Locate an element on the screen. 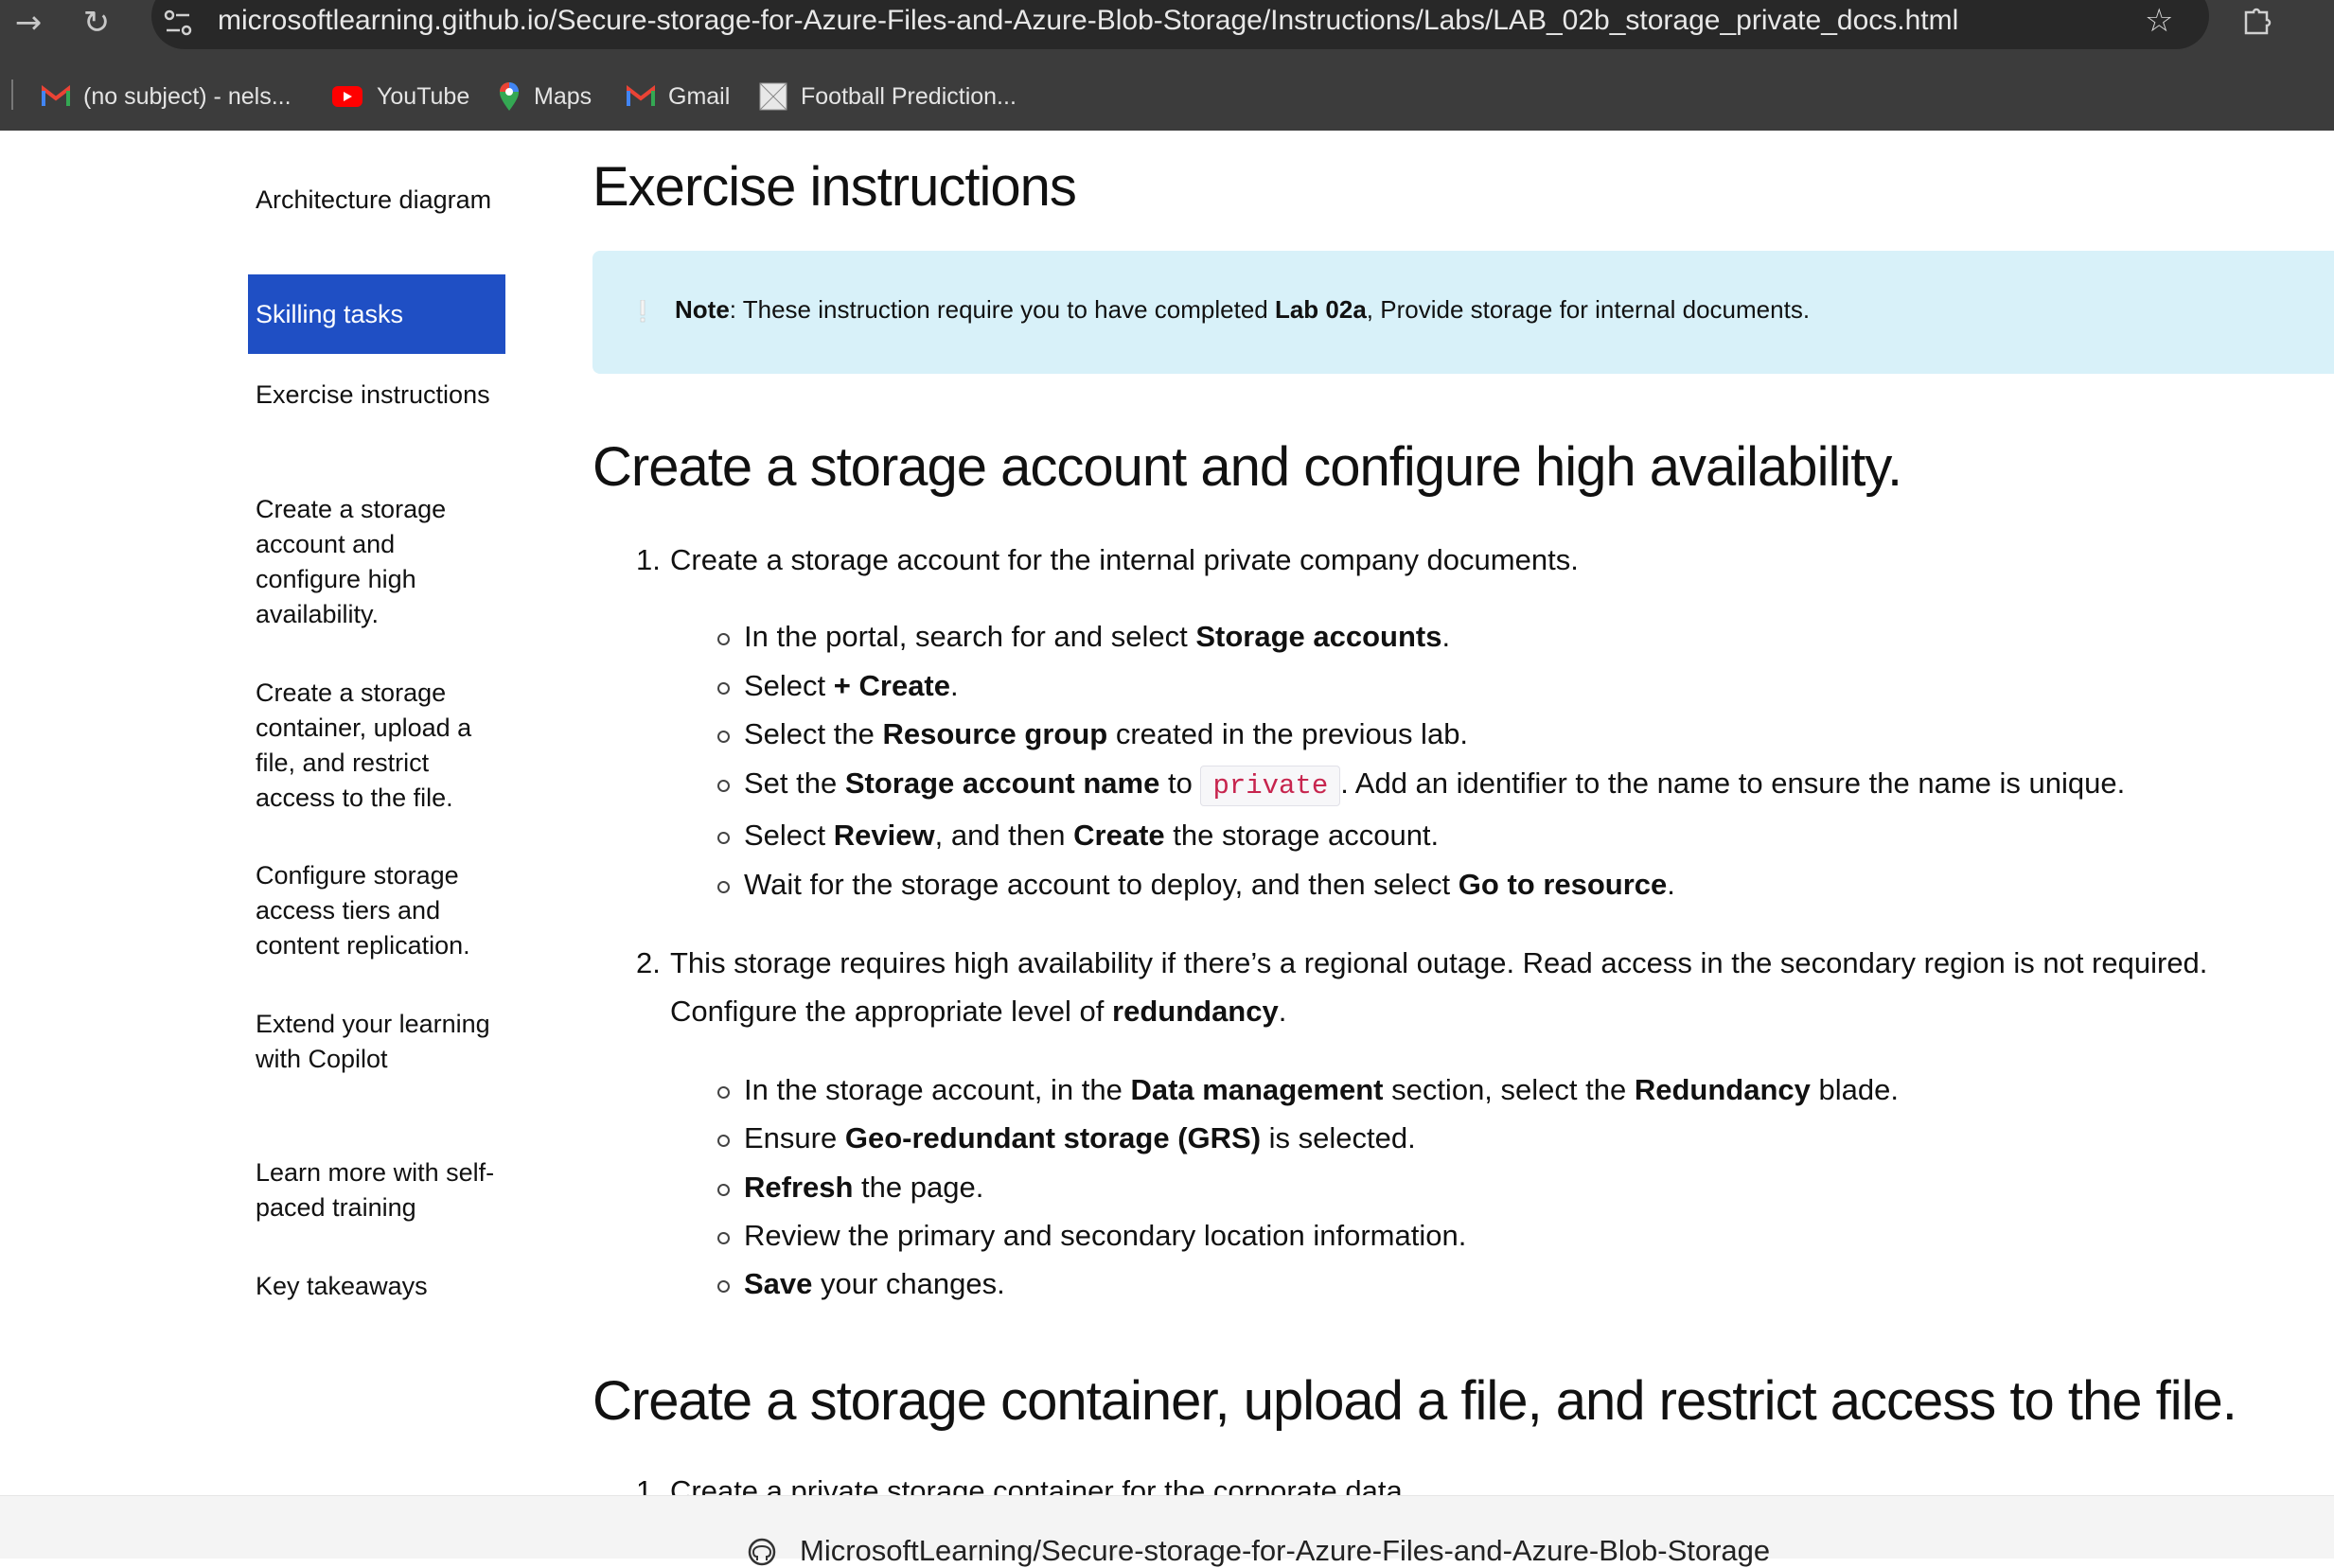 The image size is (2334, 1568). inline-code: private is located at coordinates (1270, 786).